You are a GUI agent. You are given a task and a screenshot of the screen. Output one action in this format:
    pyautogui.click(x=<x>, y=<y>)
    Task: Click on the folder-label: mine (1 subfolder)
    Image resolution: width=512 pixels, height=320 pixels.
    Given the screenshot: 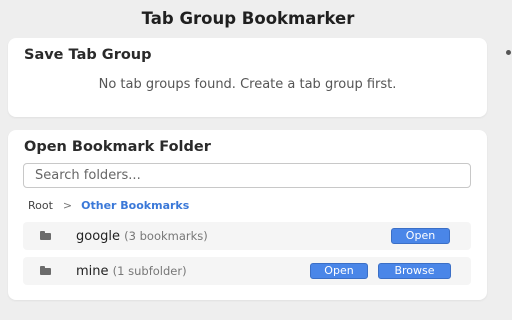 What is the action you would take?
    pyautogui.click(x=131, y=271)
    